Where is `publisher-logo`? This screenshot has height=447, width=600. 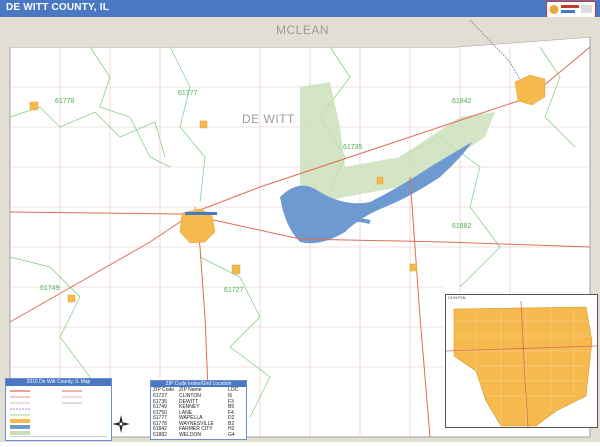
publisher-logo is located at coordinates (571, 9).